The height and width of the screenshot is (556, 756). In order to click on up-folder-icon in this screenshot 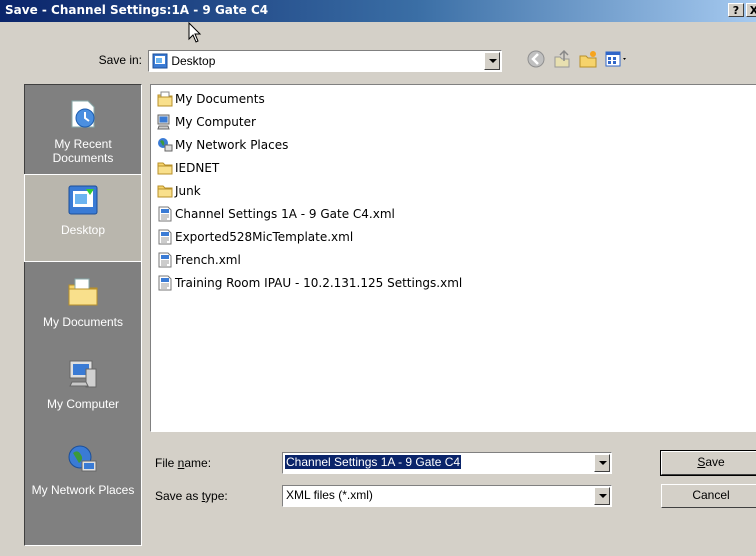, I will do `click(562, 59)`.